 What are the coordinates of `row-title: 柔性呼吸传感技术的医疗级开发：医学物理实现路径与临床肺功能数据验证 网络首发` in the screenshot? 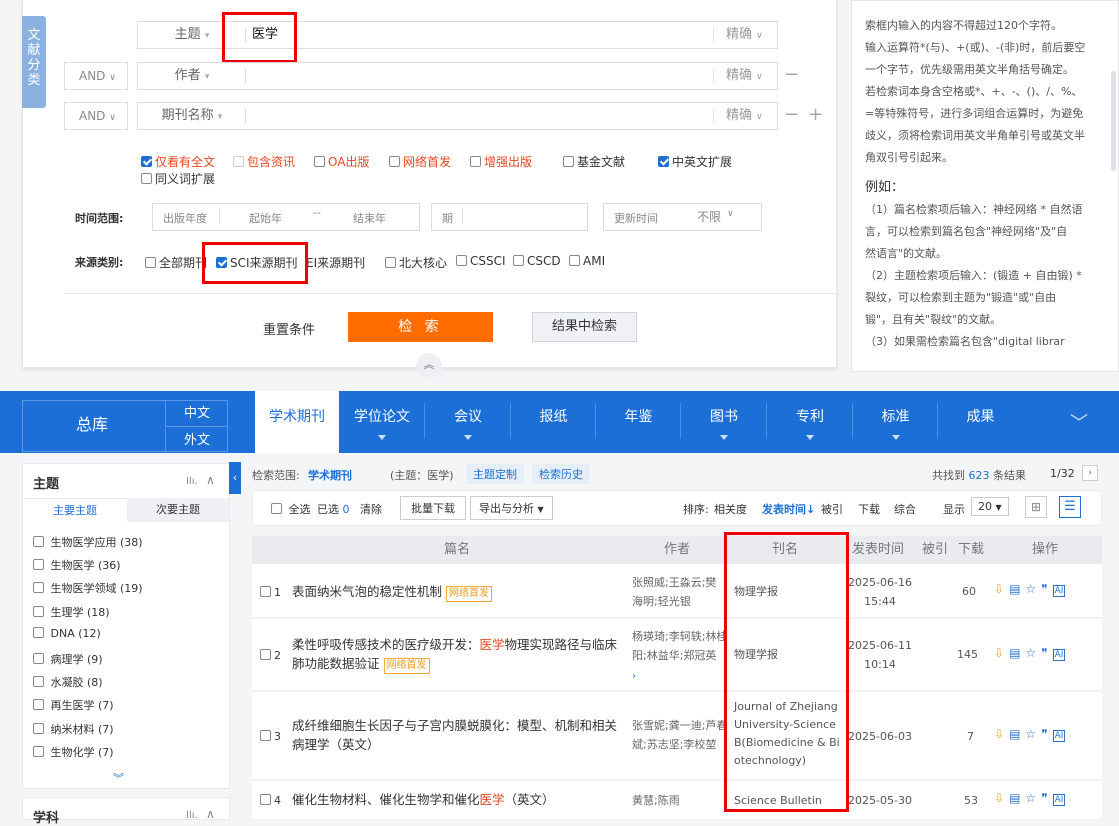 It's located at (458, 654).